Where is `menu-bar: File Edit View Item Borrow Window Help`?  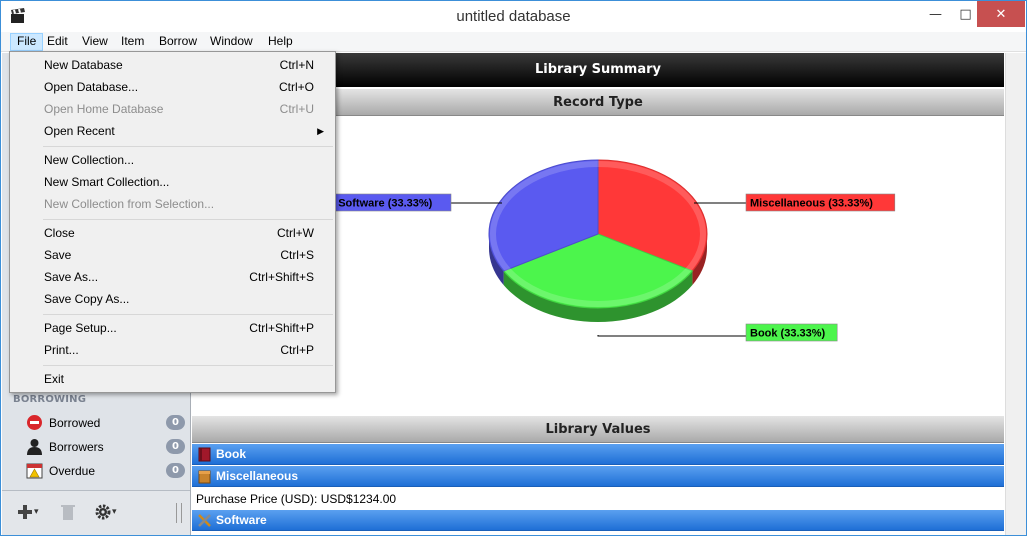 menu-bar: File Edit View Item Borrow Window Help is located at coordinates (513, 42).